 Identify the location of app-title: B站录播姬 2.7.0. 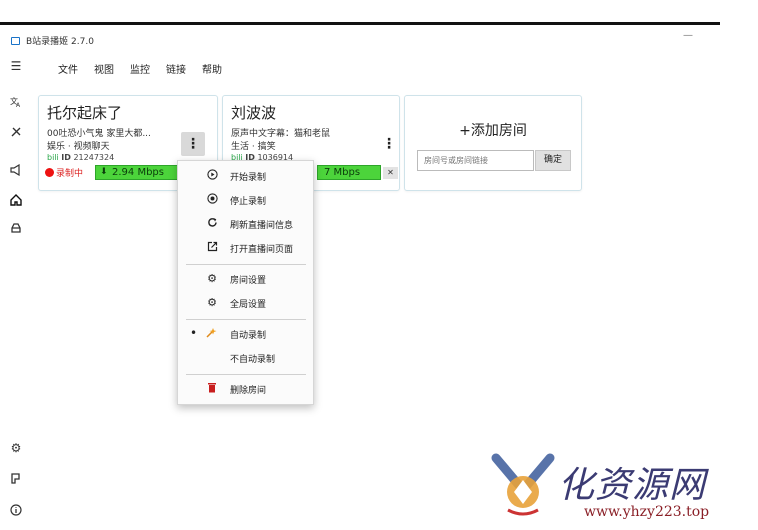
(60, 42).